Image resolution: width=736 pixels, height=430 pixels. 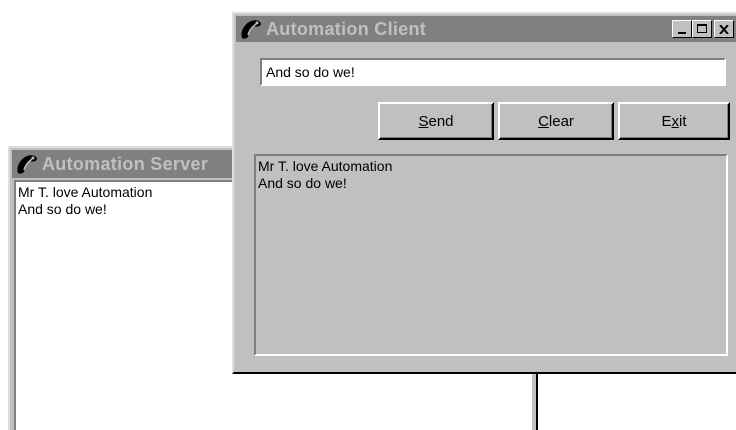 I want to click on exit-label-accel: x, so click(x=675, y=121).